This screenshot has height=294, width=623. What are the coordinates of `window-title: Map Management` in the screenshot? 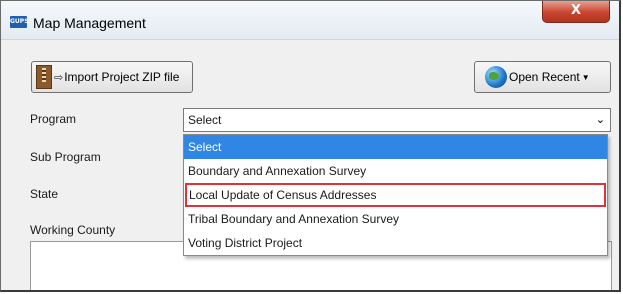 It's located at (89, 23).